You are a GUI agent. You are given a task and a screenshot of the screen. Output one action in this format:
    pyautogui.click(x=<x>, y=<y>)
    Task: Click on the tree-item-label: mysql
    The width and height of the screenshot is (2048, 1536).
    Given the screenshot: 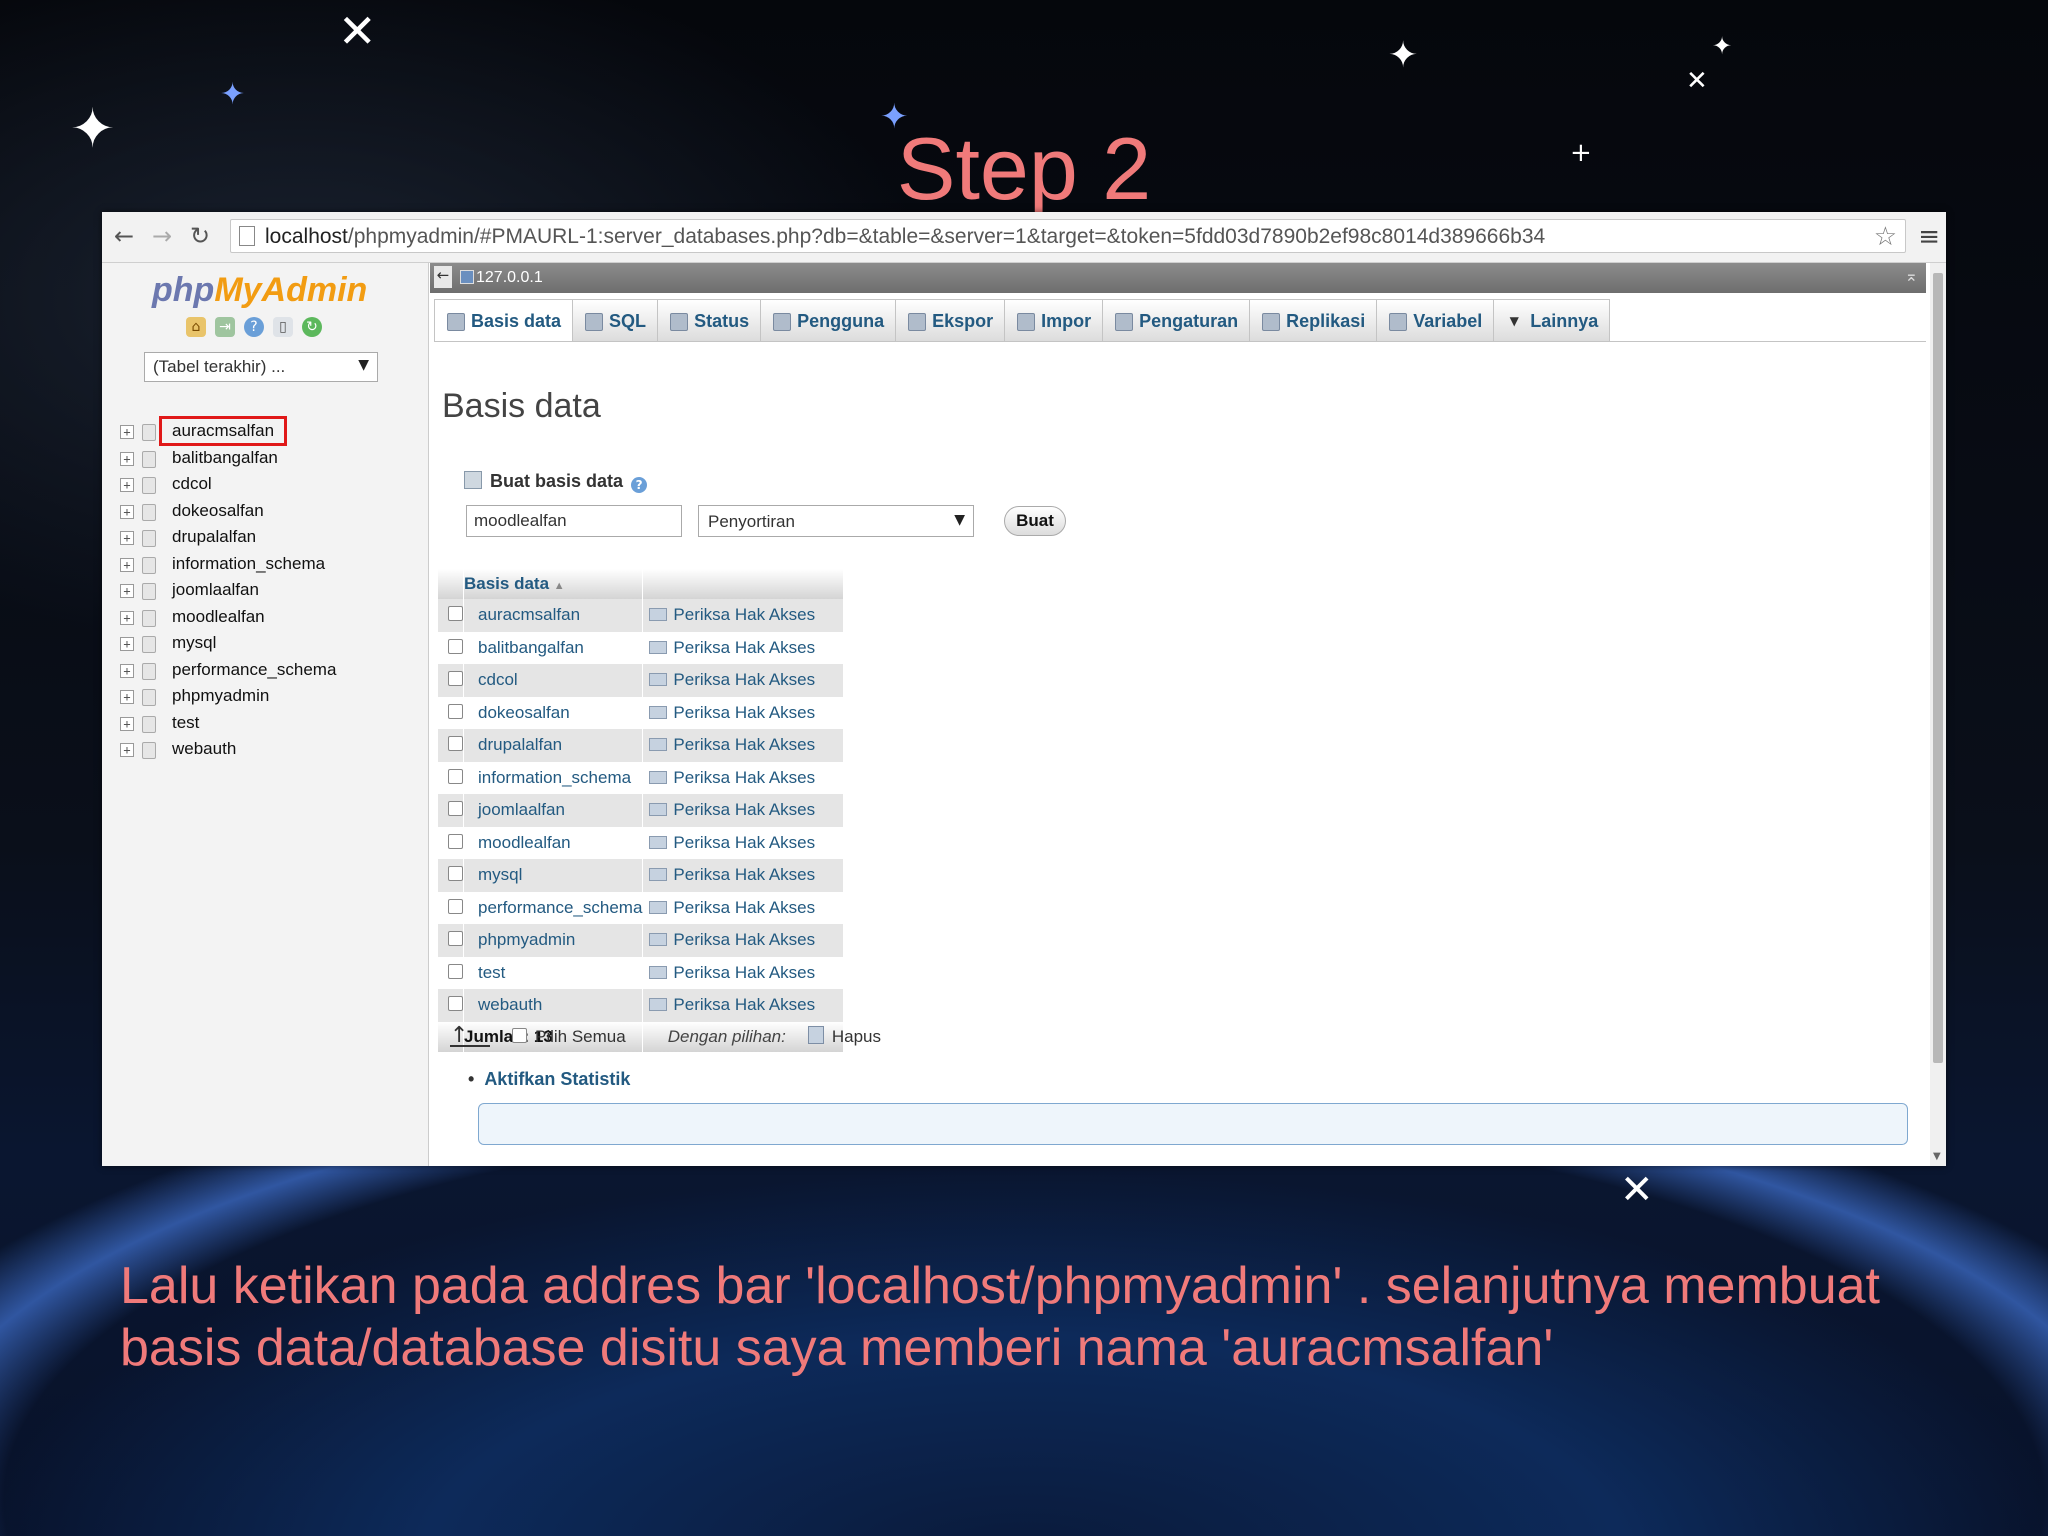 What is the action you would take?
    pyautogui.click(x=194, y=643)
    